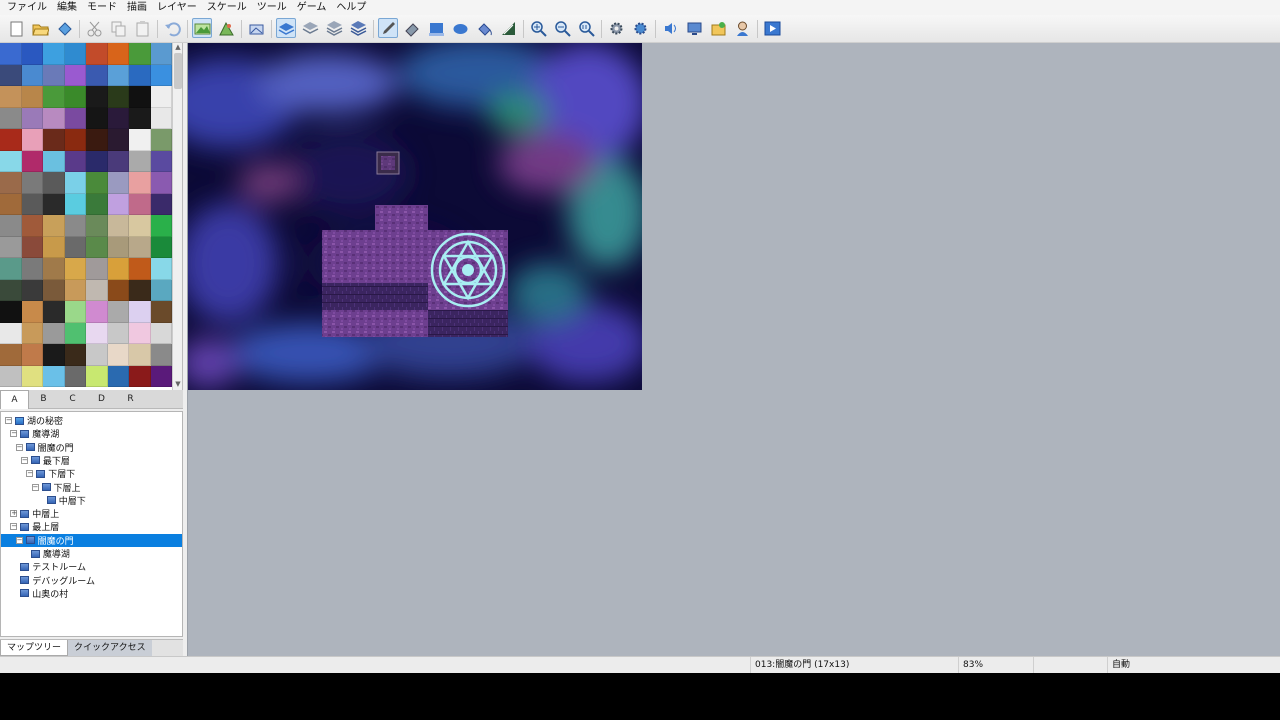 Image resolution: width=1280 pixels, height=720 pixels. Describe the element at coordinates (177, 48) in the screenshot. I see `scroll-up-icon: ▲` at that location.